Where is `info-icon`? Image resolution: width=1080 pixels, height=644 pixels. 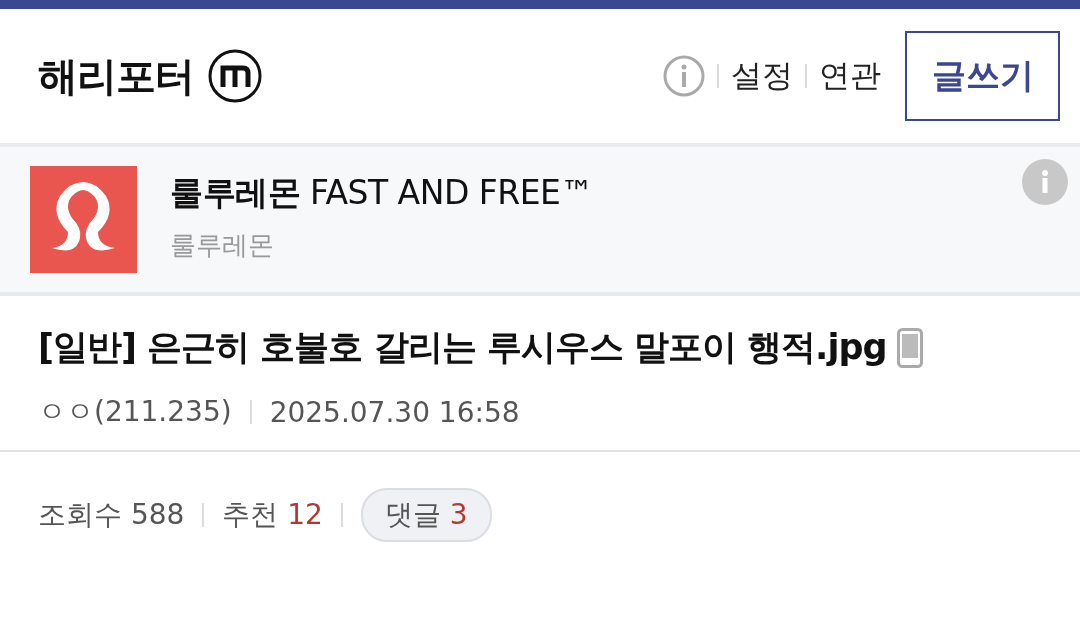 info-icon is located at coordinates (684, 76).